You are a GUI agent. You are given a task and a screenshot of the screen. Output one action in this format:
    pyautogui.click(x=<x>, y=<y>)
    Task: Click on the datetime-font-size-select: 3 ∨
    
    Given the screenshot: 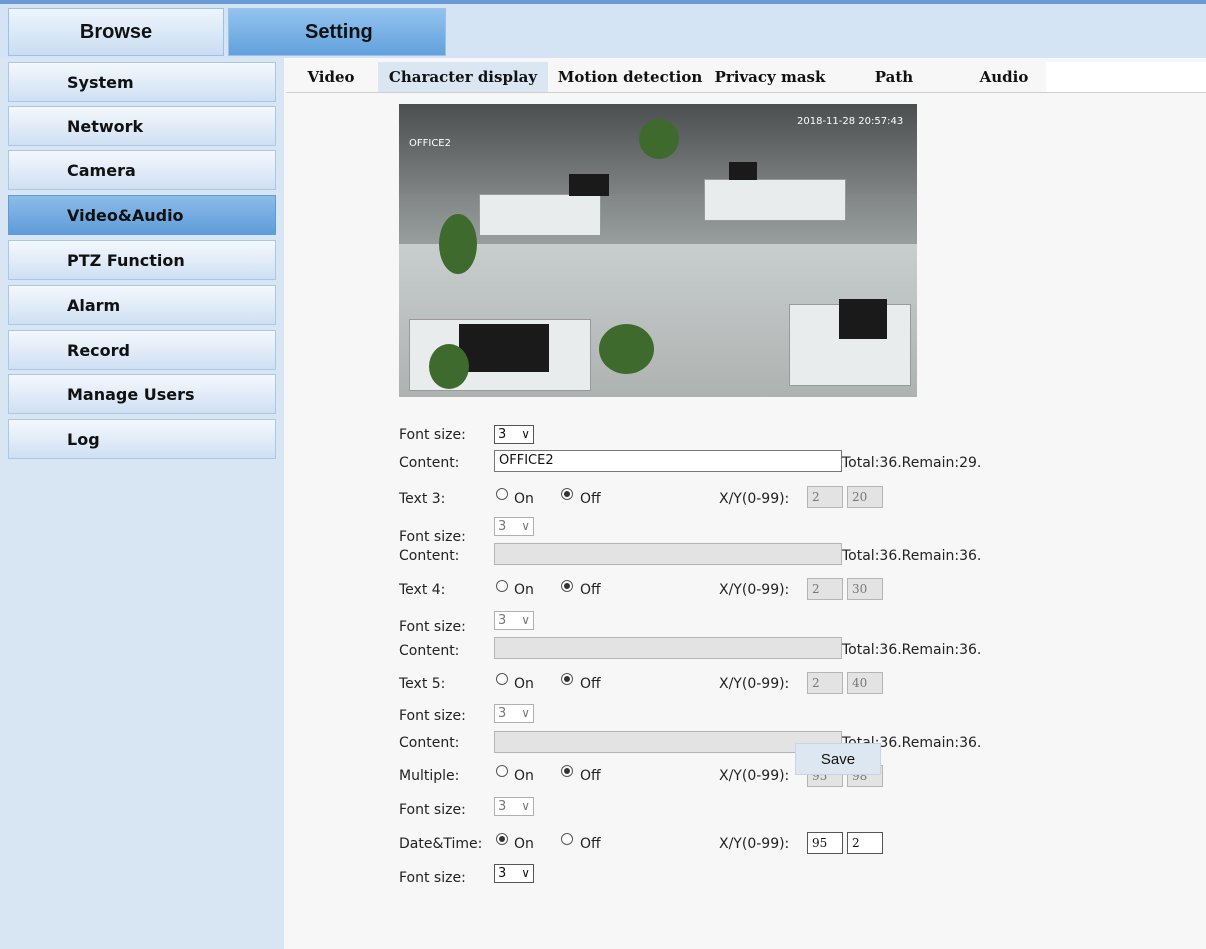 What is the action you would take?
    pyautogui.click(x=514, y=873)
    